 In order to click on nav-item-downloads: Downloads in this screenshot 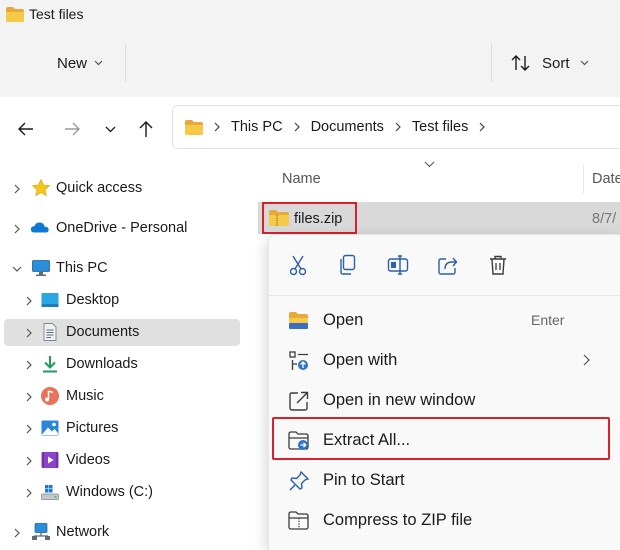, I will do `click(122, 364)`.